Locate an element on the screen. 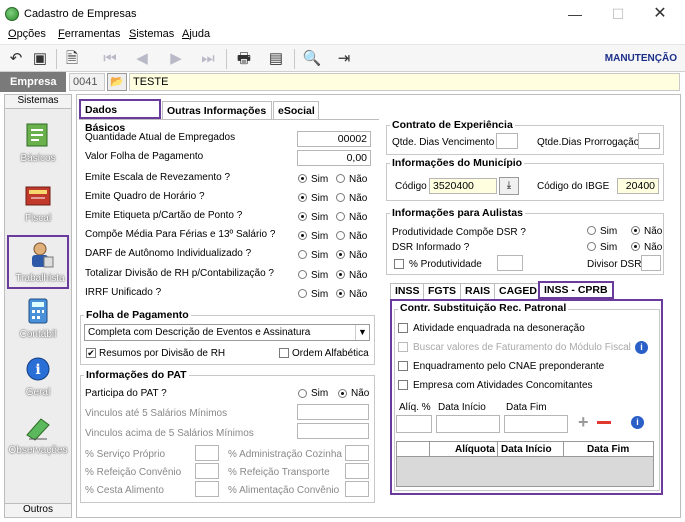 The height and width of the screenshot is (522, 685). report-icon: ▤ is located at coordinates (276, 59).